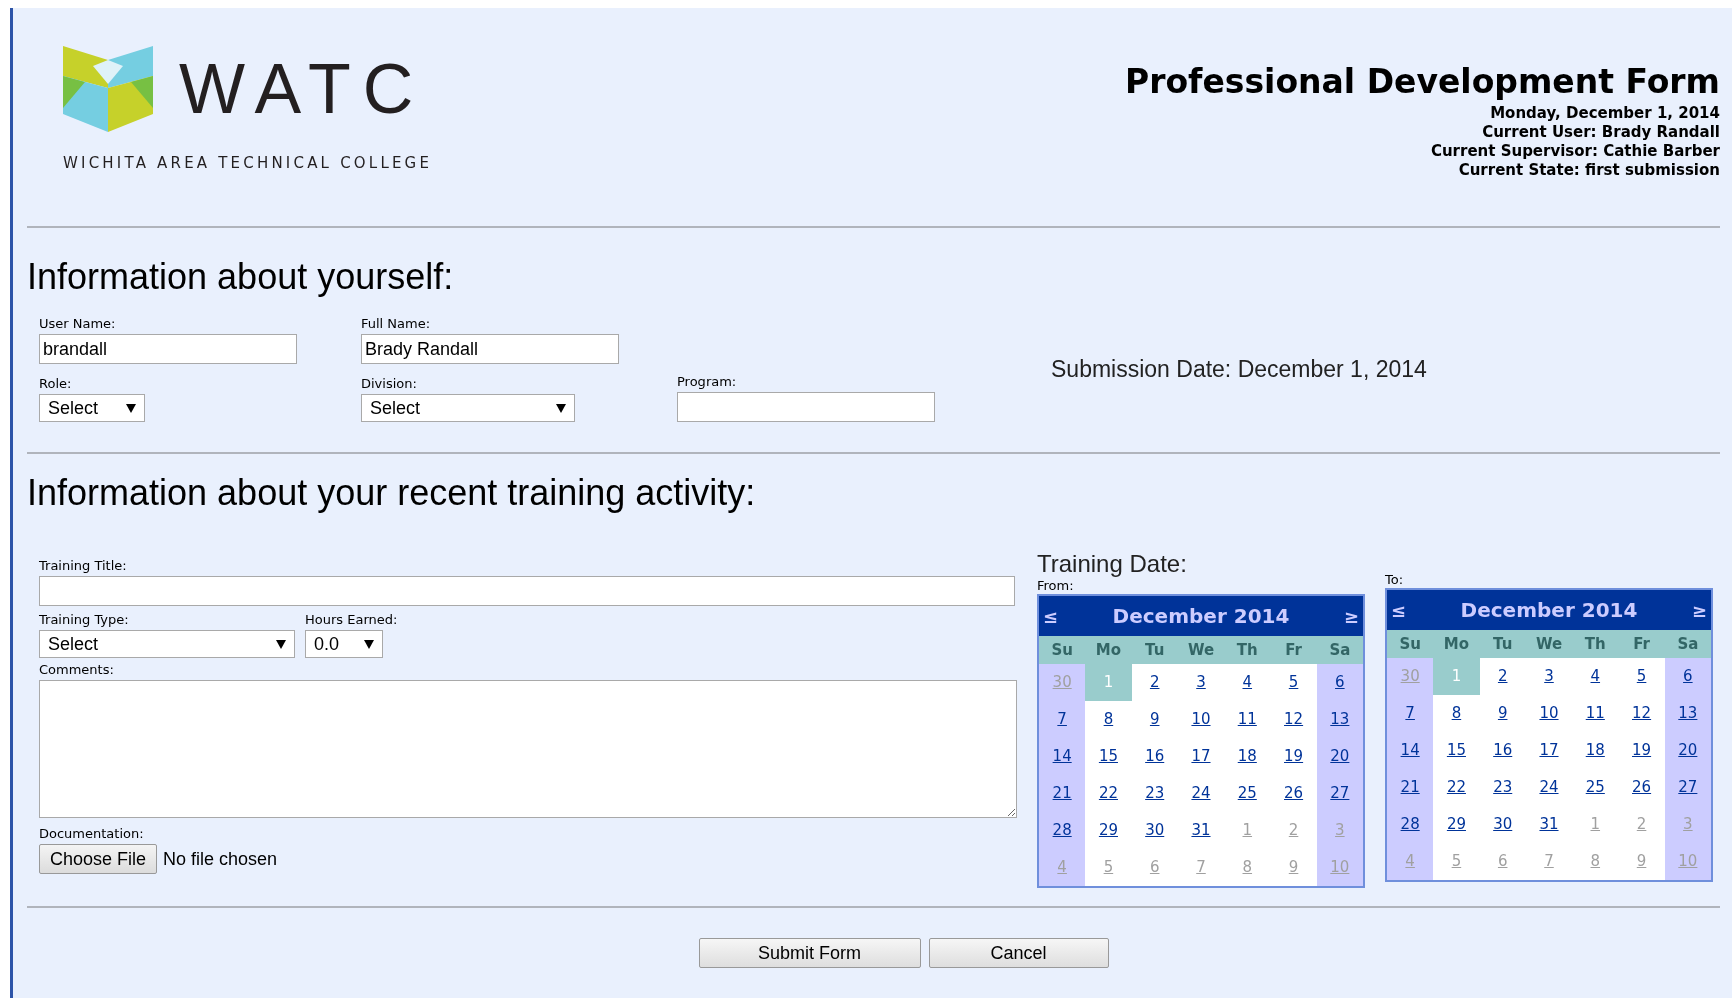  Describe the element at coordinates (167, 644) in the screenshot. I see `training-type-select: Select` at that location.